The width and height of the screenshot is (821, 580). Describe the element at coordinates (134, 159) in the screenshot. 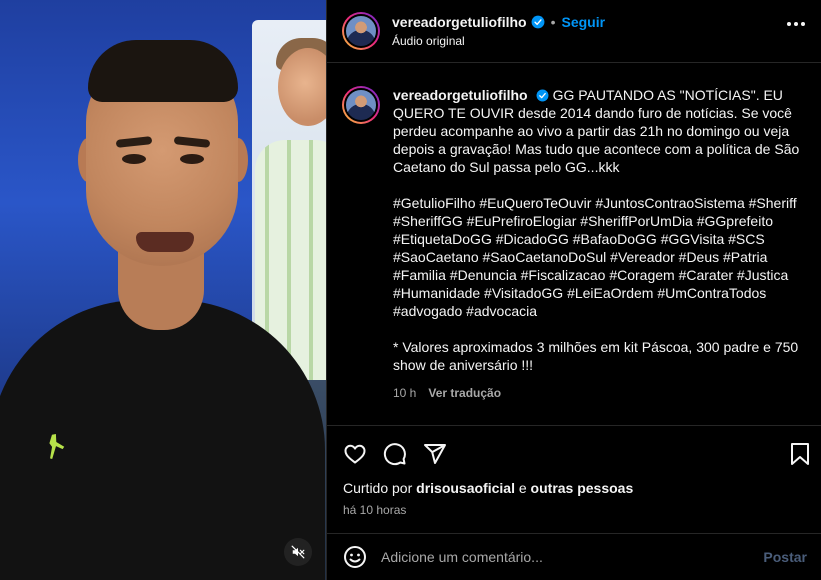

I see `speaker-eye-left` at that location.